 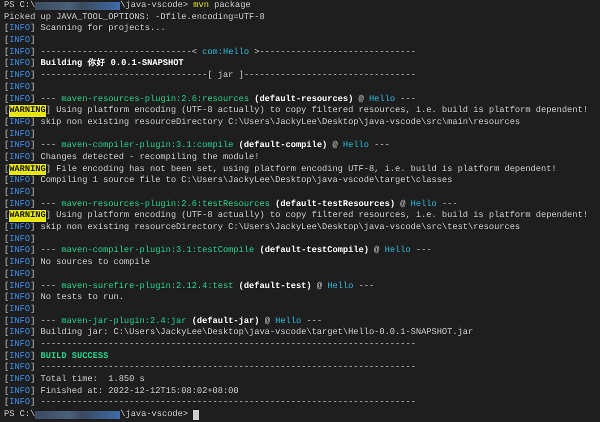 What do you see at coordinates (77, 263) in the screenshot?
I see `log-line: [INFO] No sources to compile` at bounding box center [77, 263].